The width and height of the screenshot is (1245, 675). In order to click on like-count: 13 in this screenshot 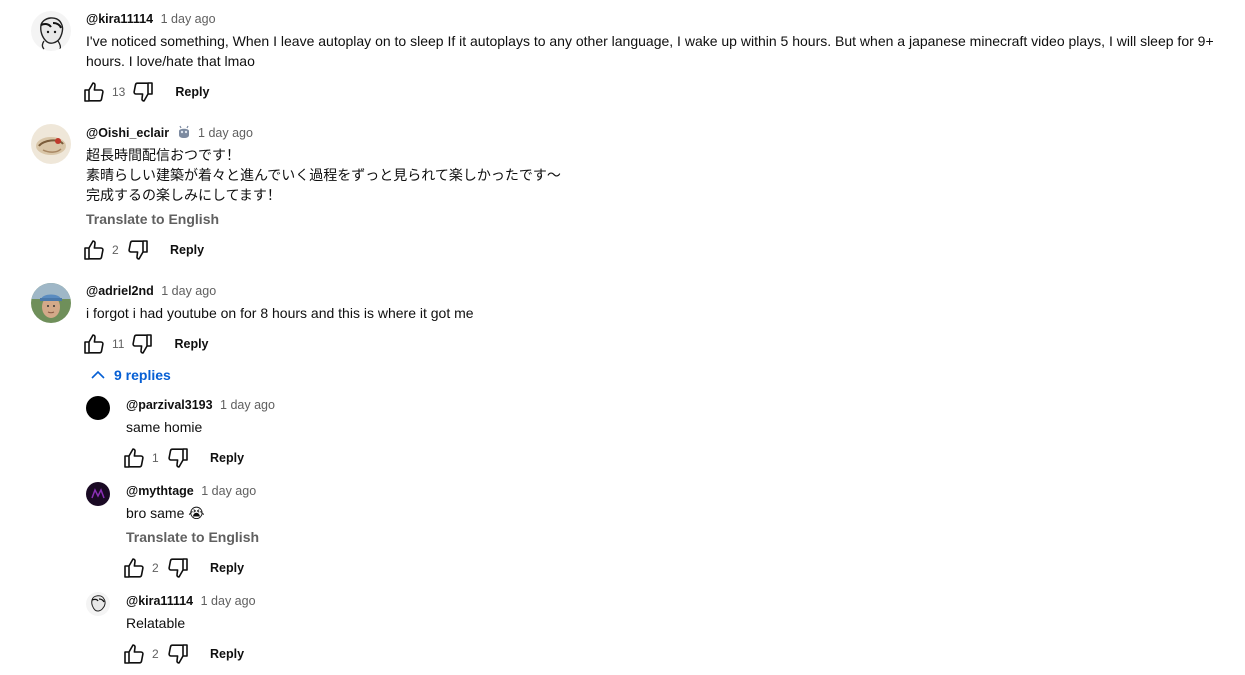, I will do `click(119, 92)`.